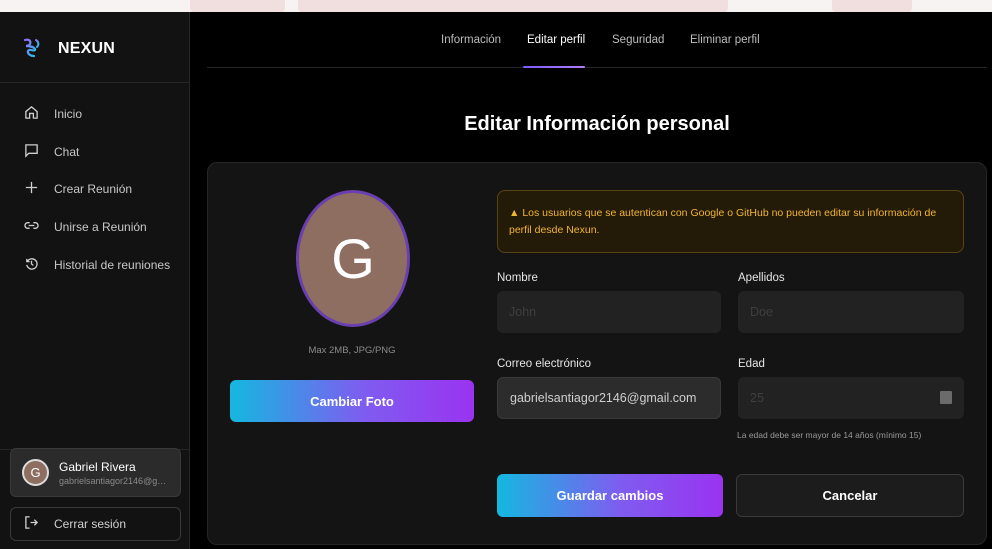  Describe the element at coordinates (68, 114) in the screenshot. I see `sidebar-item-label: Inicio` at that location.